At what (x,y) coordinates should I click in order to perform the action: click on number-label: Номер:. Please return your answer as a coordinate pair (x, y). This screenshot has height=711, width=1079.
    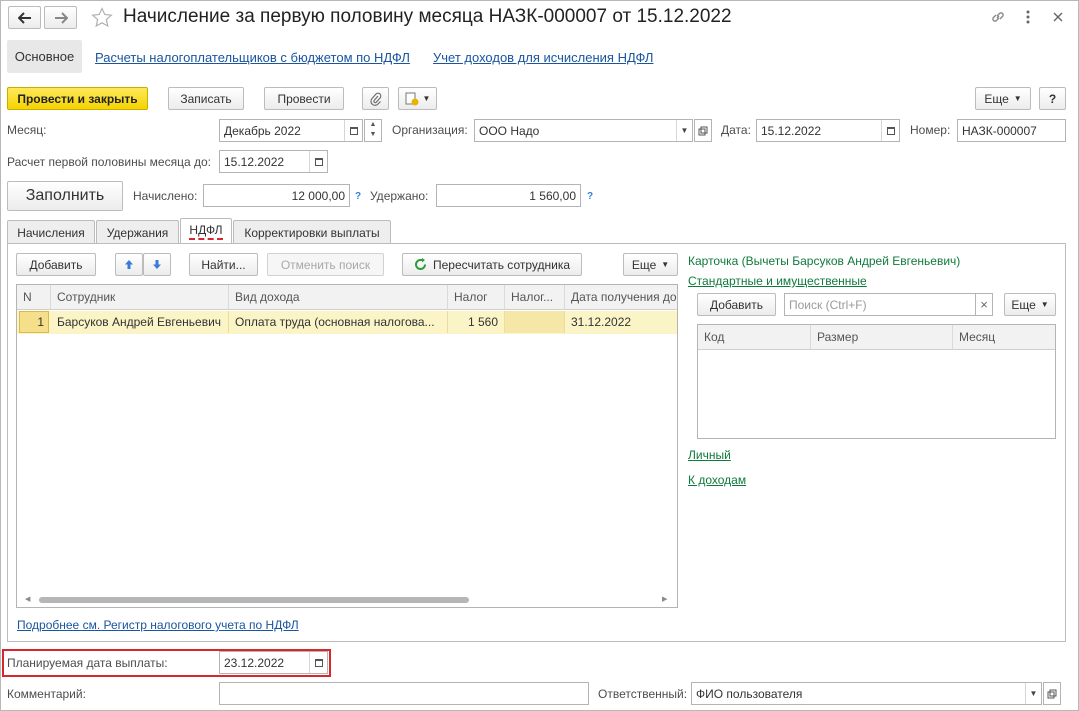
    Looking at the image, I should click on (930, 130).